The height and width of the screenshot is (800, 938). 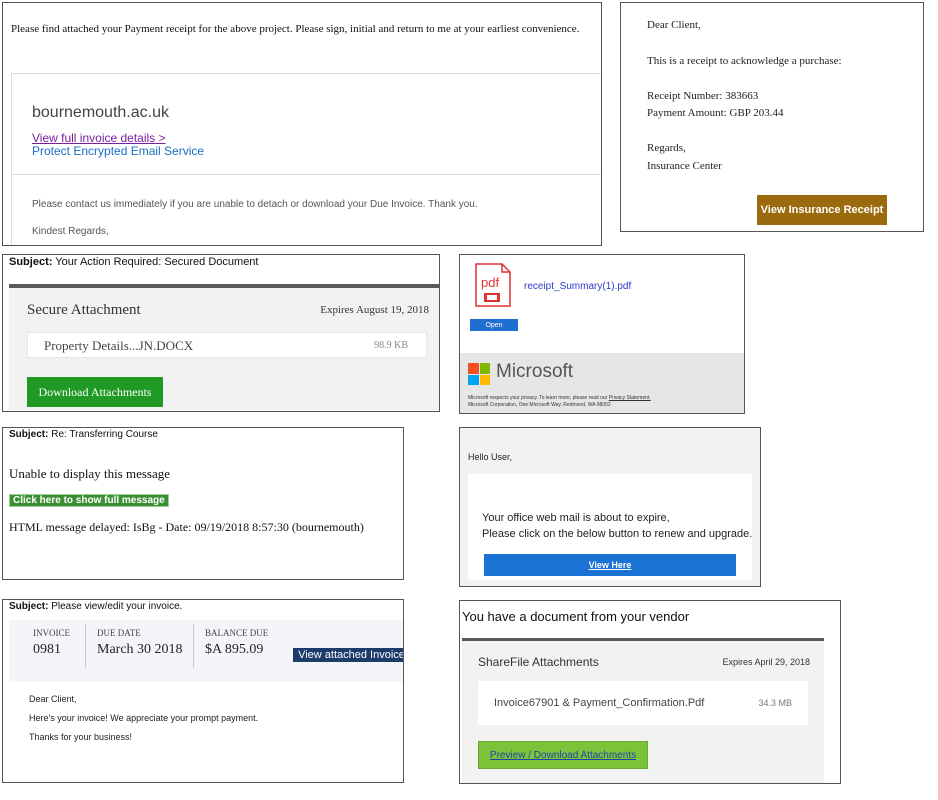 I want to click on encrypted-service-link: Protect Encrypted Email Service, so click(x=118, y=151).